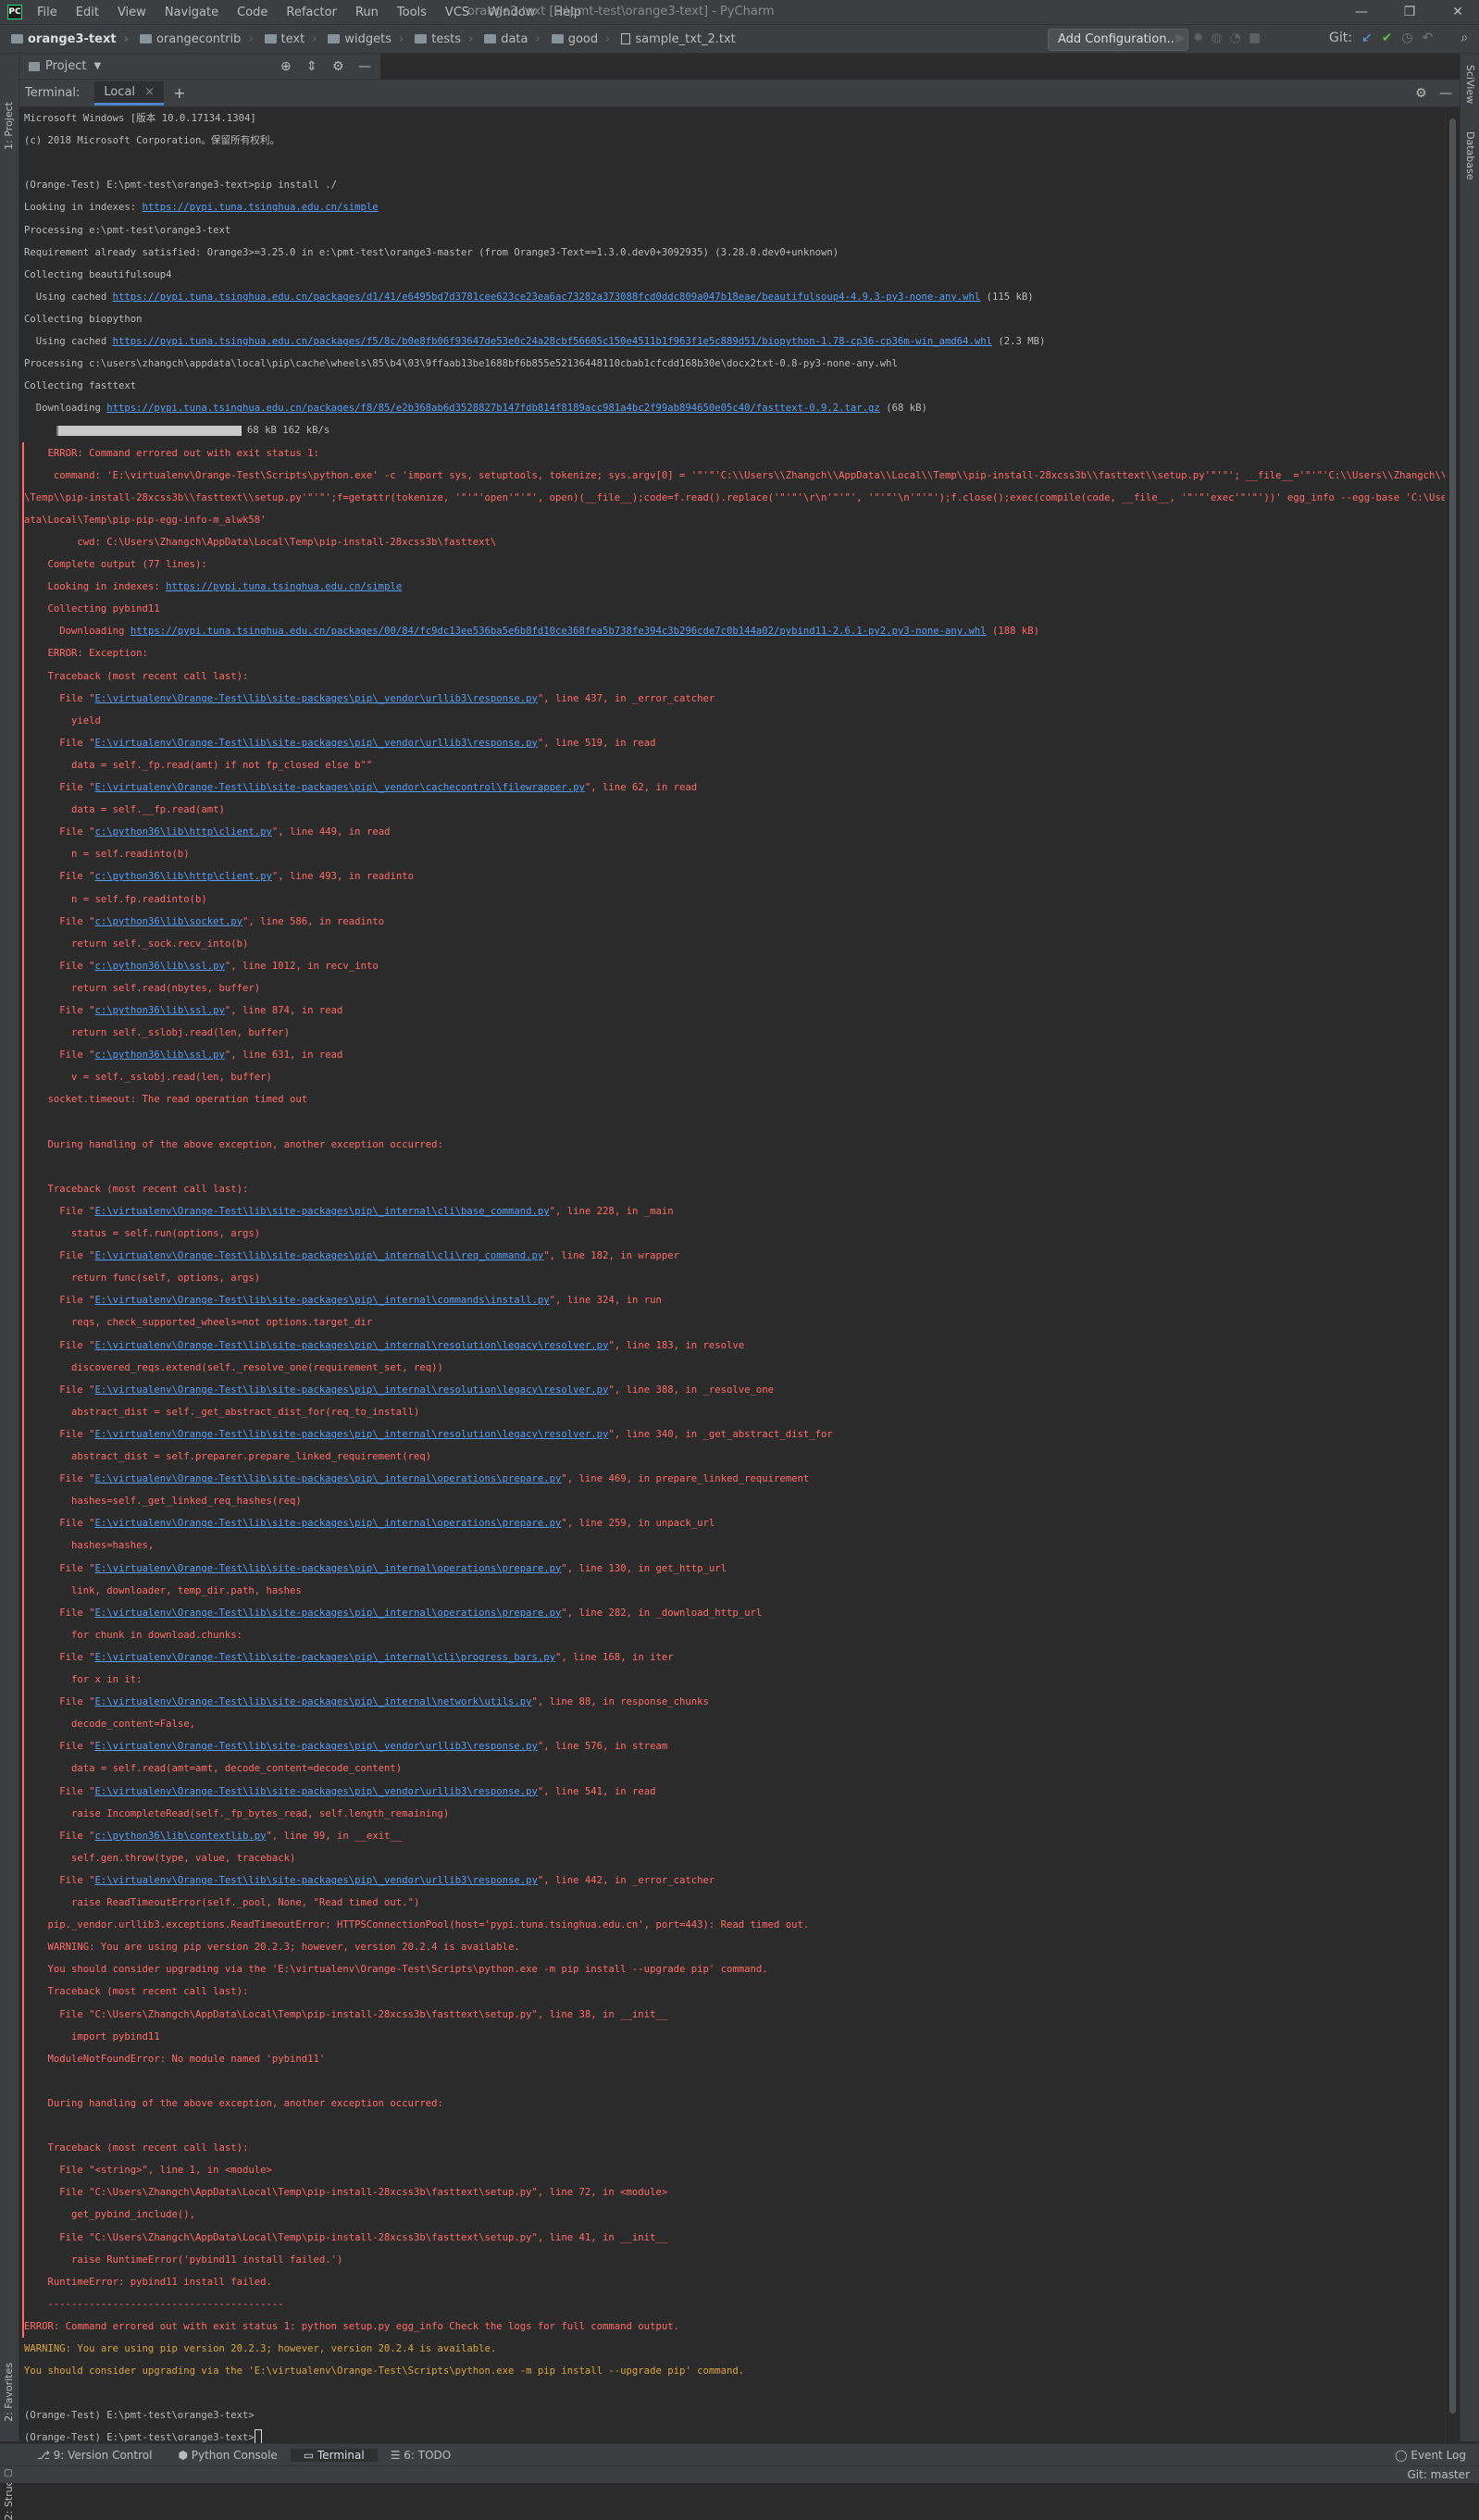 This screenshot has width=1479, height=2520. Describe the element at coordinates (8, 2473) in the screenshot. I see `status-toggle-icon: ▢` at that location.